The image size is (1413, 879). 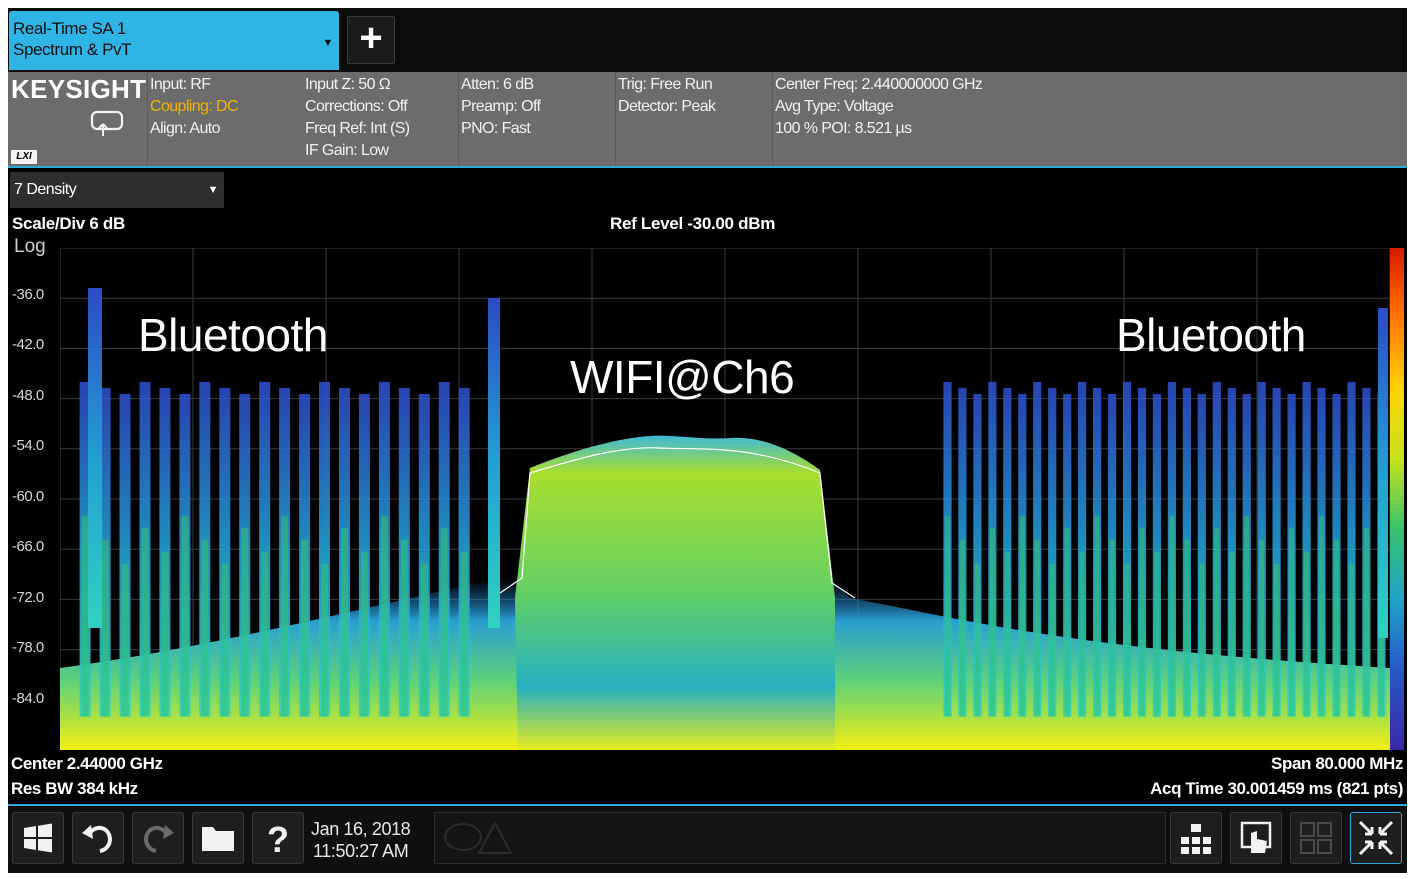 What do you see at coordinates (24, 157) in the screenshot?
I see `lxi-badge: LXI` at bounding box center [24, 157].